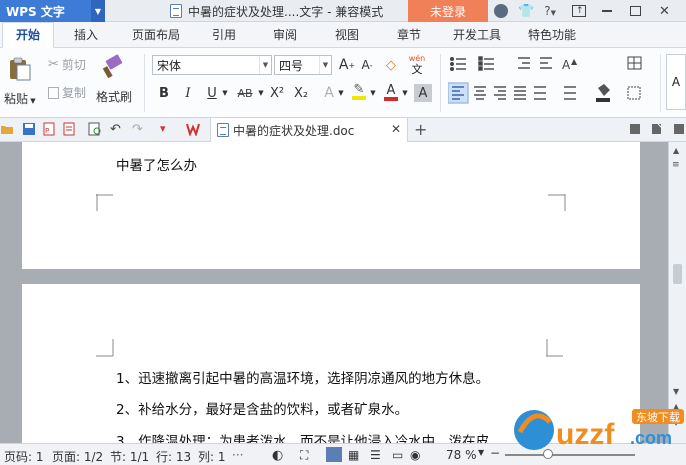 Image resolution: width=686 pixels, height=465 pixels. I want to click on zoom-out-icon: −, so click(495, 453).